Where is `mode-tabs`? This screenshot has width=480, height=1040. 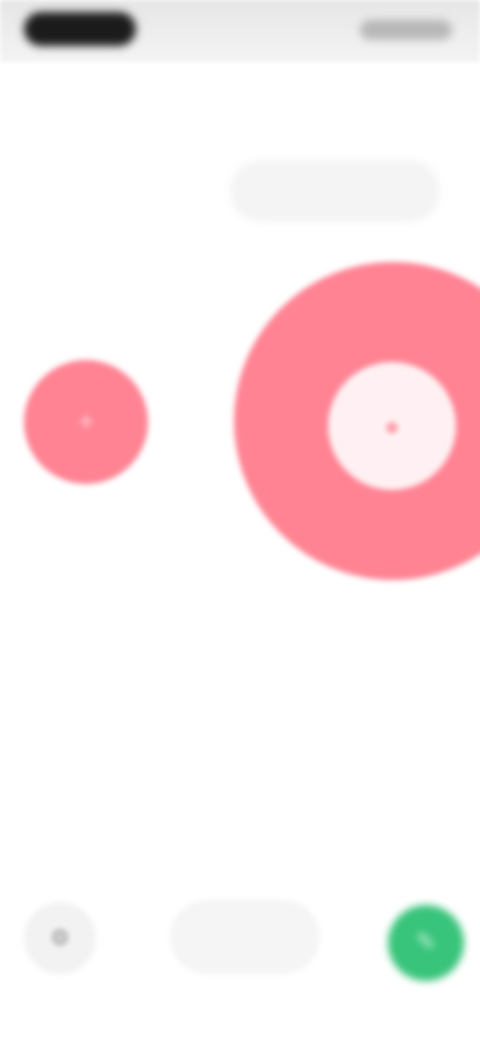
mode-tabs is located at coordinates (240, 191).